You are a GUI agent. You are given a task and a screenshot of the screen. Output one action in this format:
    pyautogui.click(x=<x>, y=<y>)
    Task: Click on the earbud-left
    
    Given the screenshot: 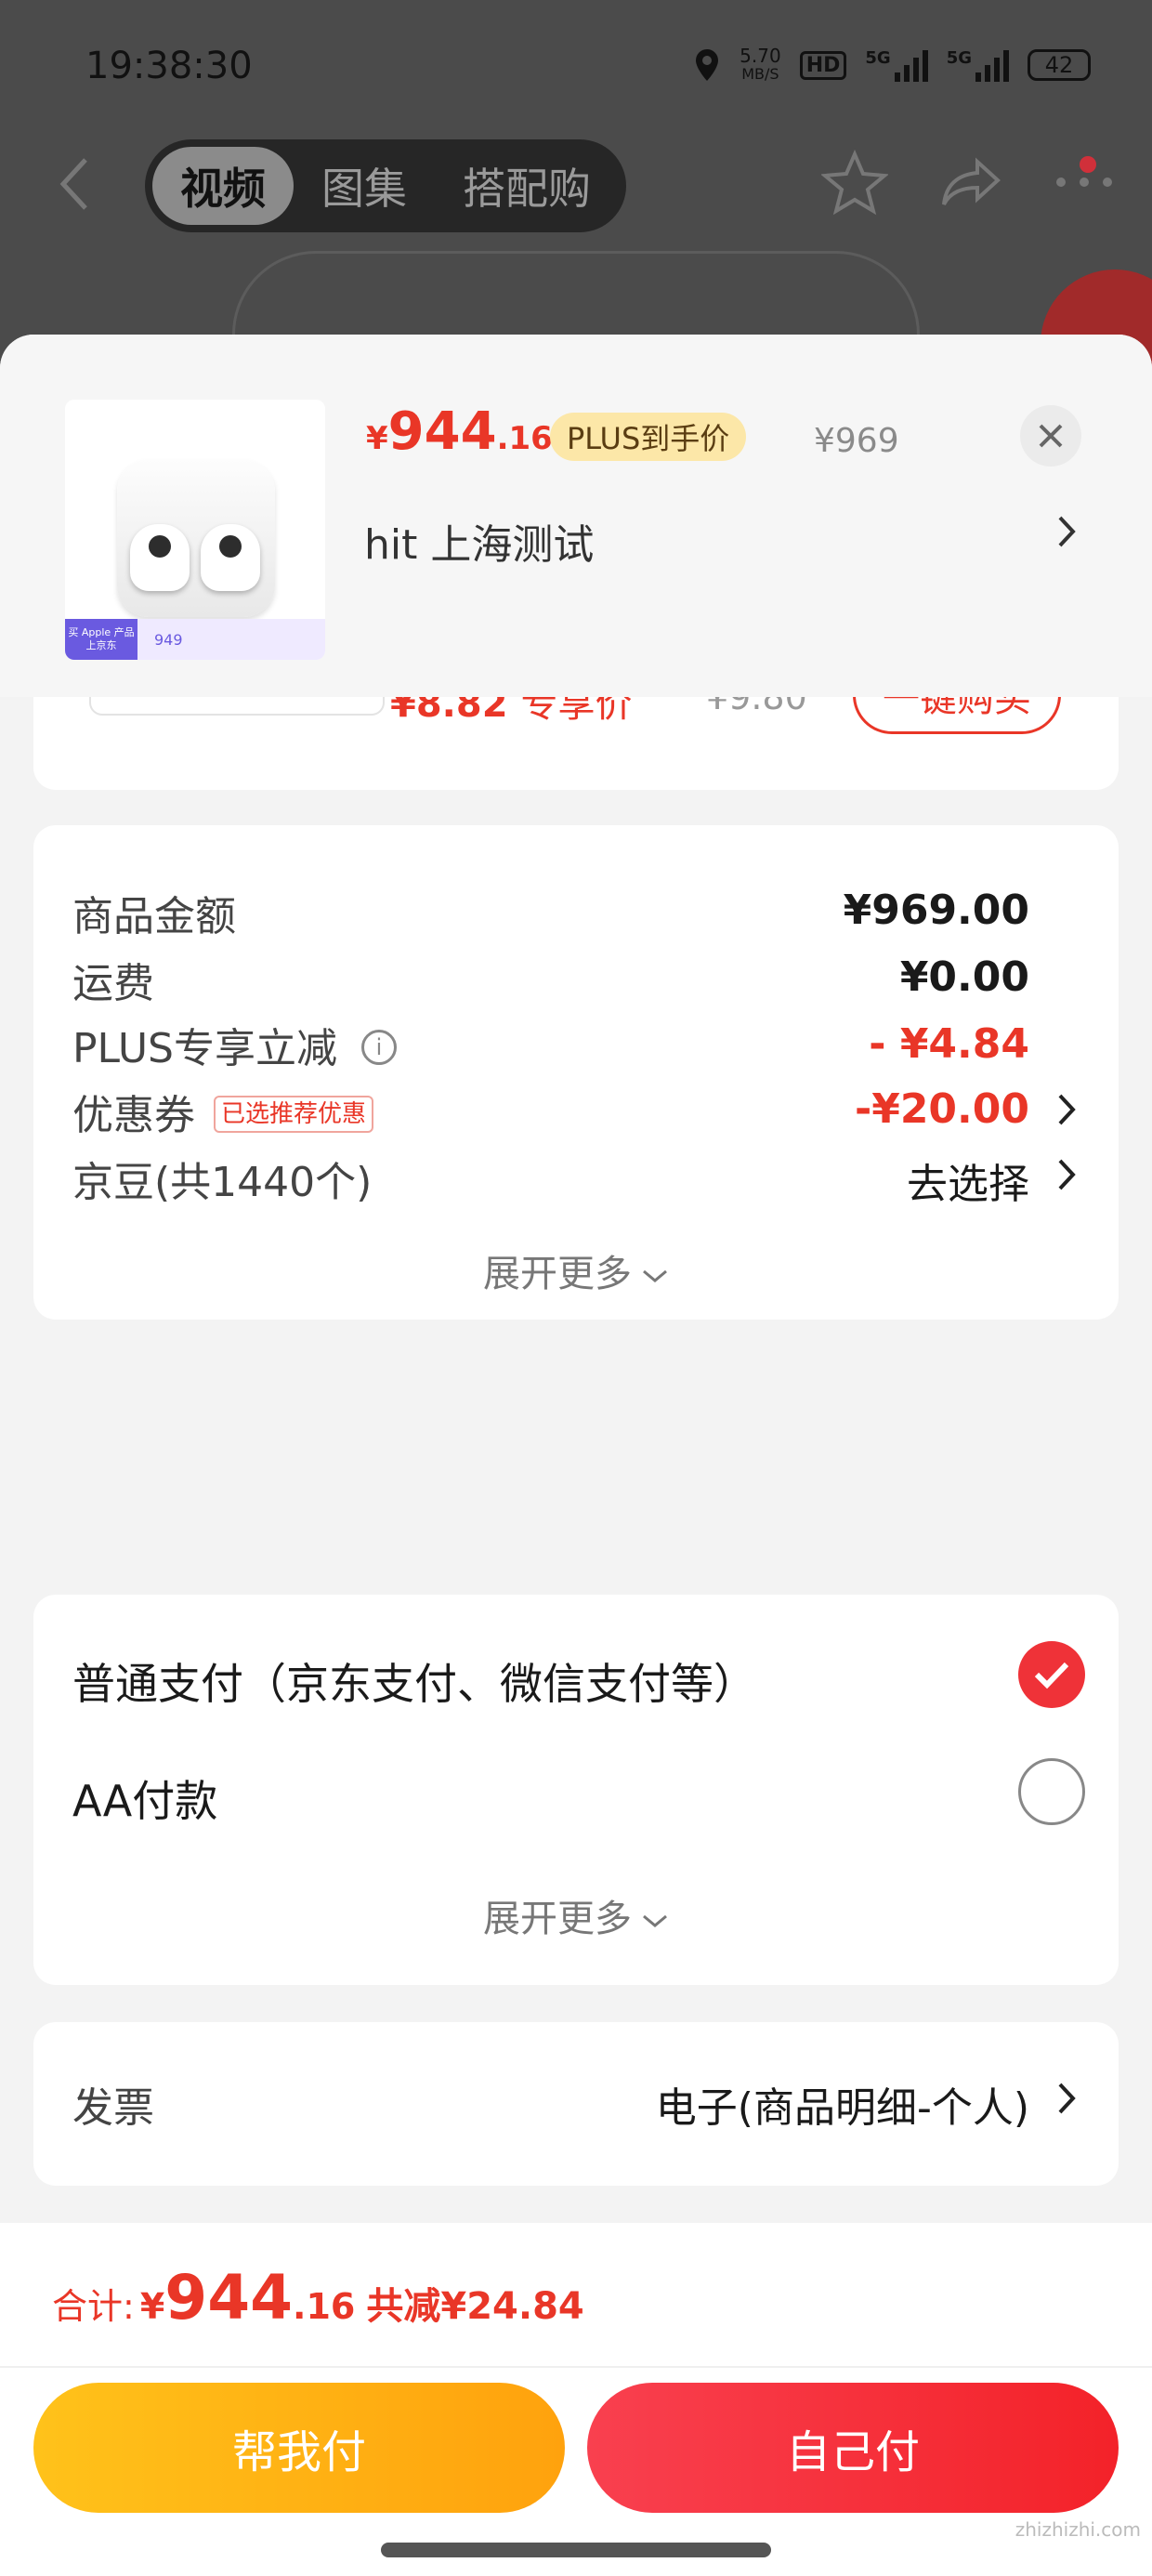 What is the action you would take?
    pyautogui.click(x=160, y=557)
    